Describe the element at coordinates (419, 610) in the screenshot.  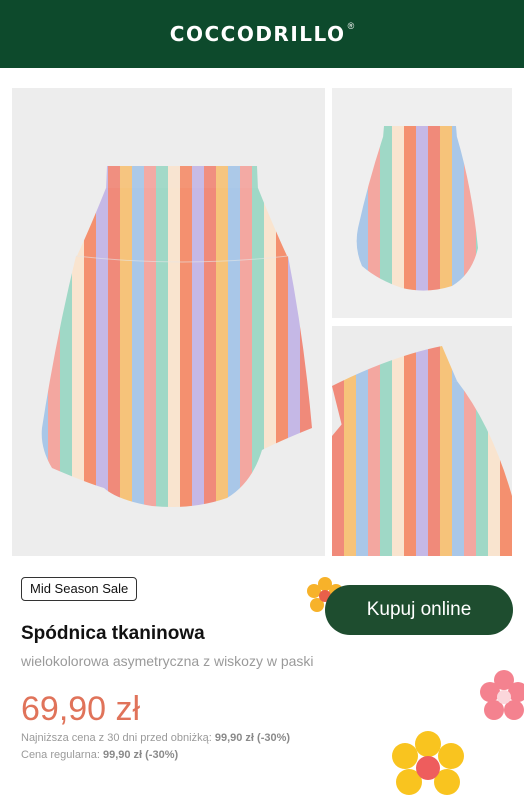
I see `buy-online-button: Kupuj online` at that location.